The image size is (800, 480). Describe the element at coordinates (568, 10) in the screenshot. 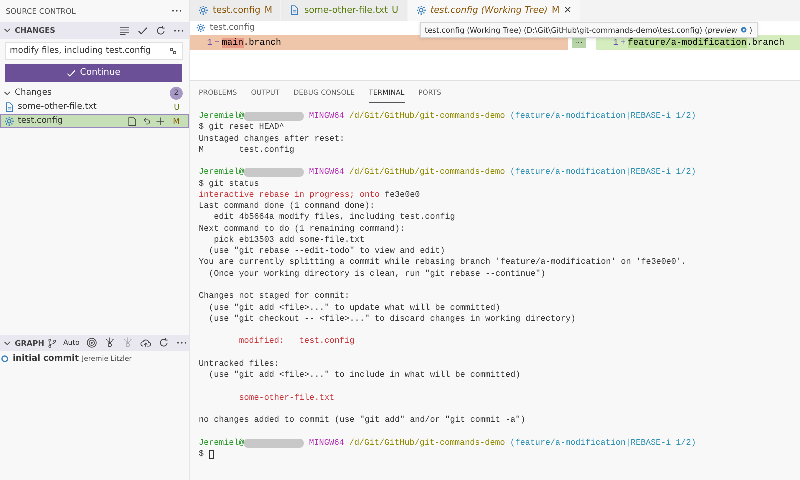

I see `close-icon: ×` at that location.